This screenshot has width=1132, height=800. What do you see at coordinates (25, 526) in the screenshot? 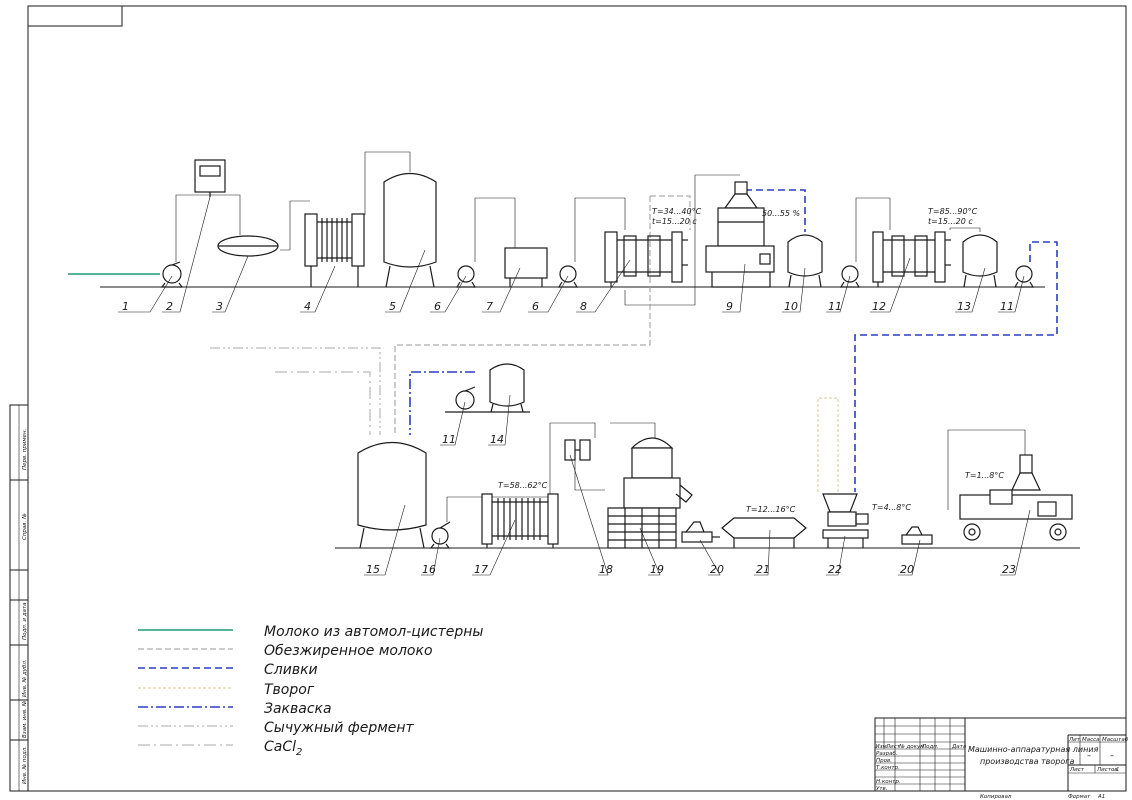
I see `side-label-1: Справ. №` at bounding box center [25, 526].